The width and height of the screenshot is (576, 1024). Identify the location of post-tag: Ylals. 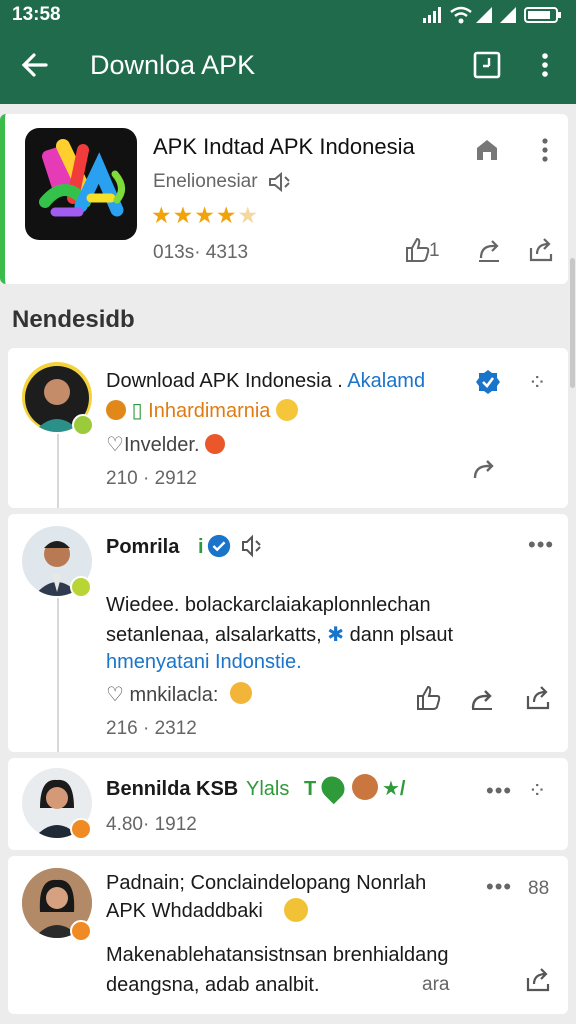
(268, 789).